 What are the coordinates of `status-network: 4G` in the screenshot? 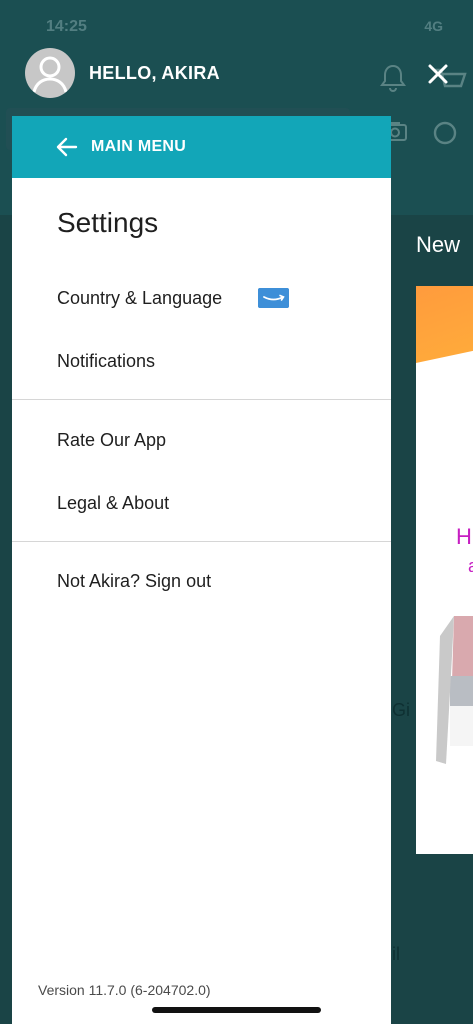 It's located at (433, 26).